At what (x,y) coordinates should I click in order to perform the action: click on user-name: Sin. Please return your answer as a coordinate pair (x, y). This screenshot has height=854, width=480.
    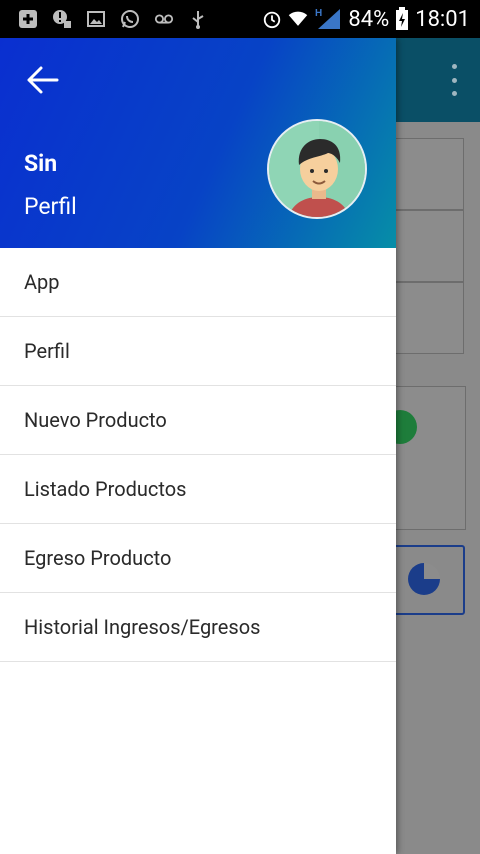
    Looking at the image, I should click on (41, 163).